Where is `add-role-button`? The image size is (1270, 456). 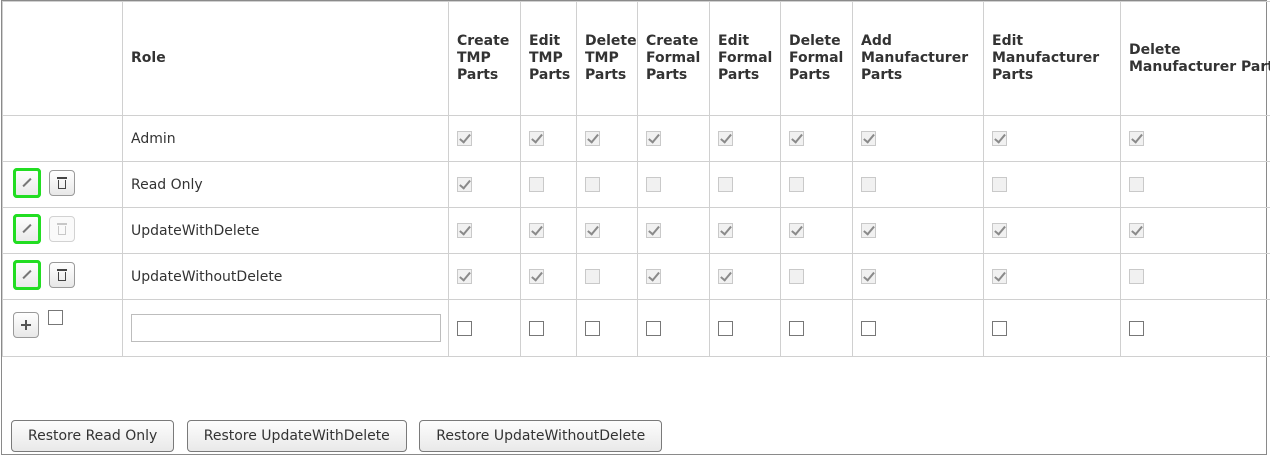
add-role-button is located at coordinates (26, 325).